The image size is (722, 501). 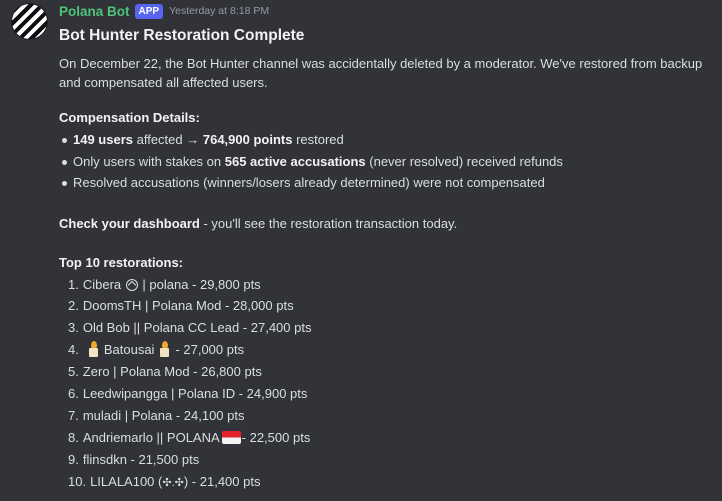 What do you see at coordinates (134, 459) in the screenshot?
I see `list-item: 9. flinsdkn - 21,500 pts` at bounding box center [134, 459].